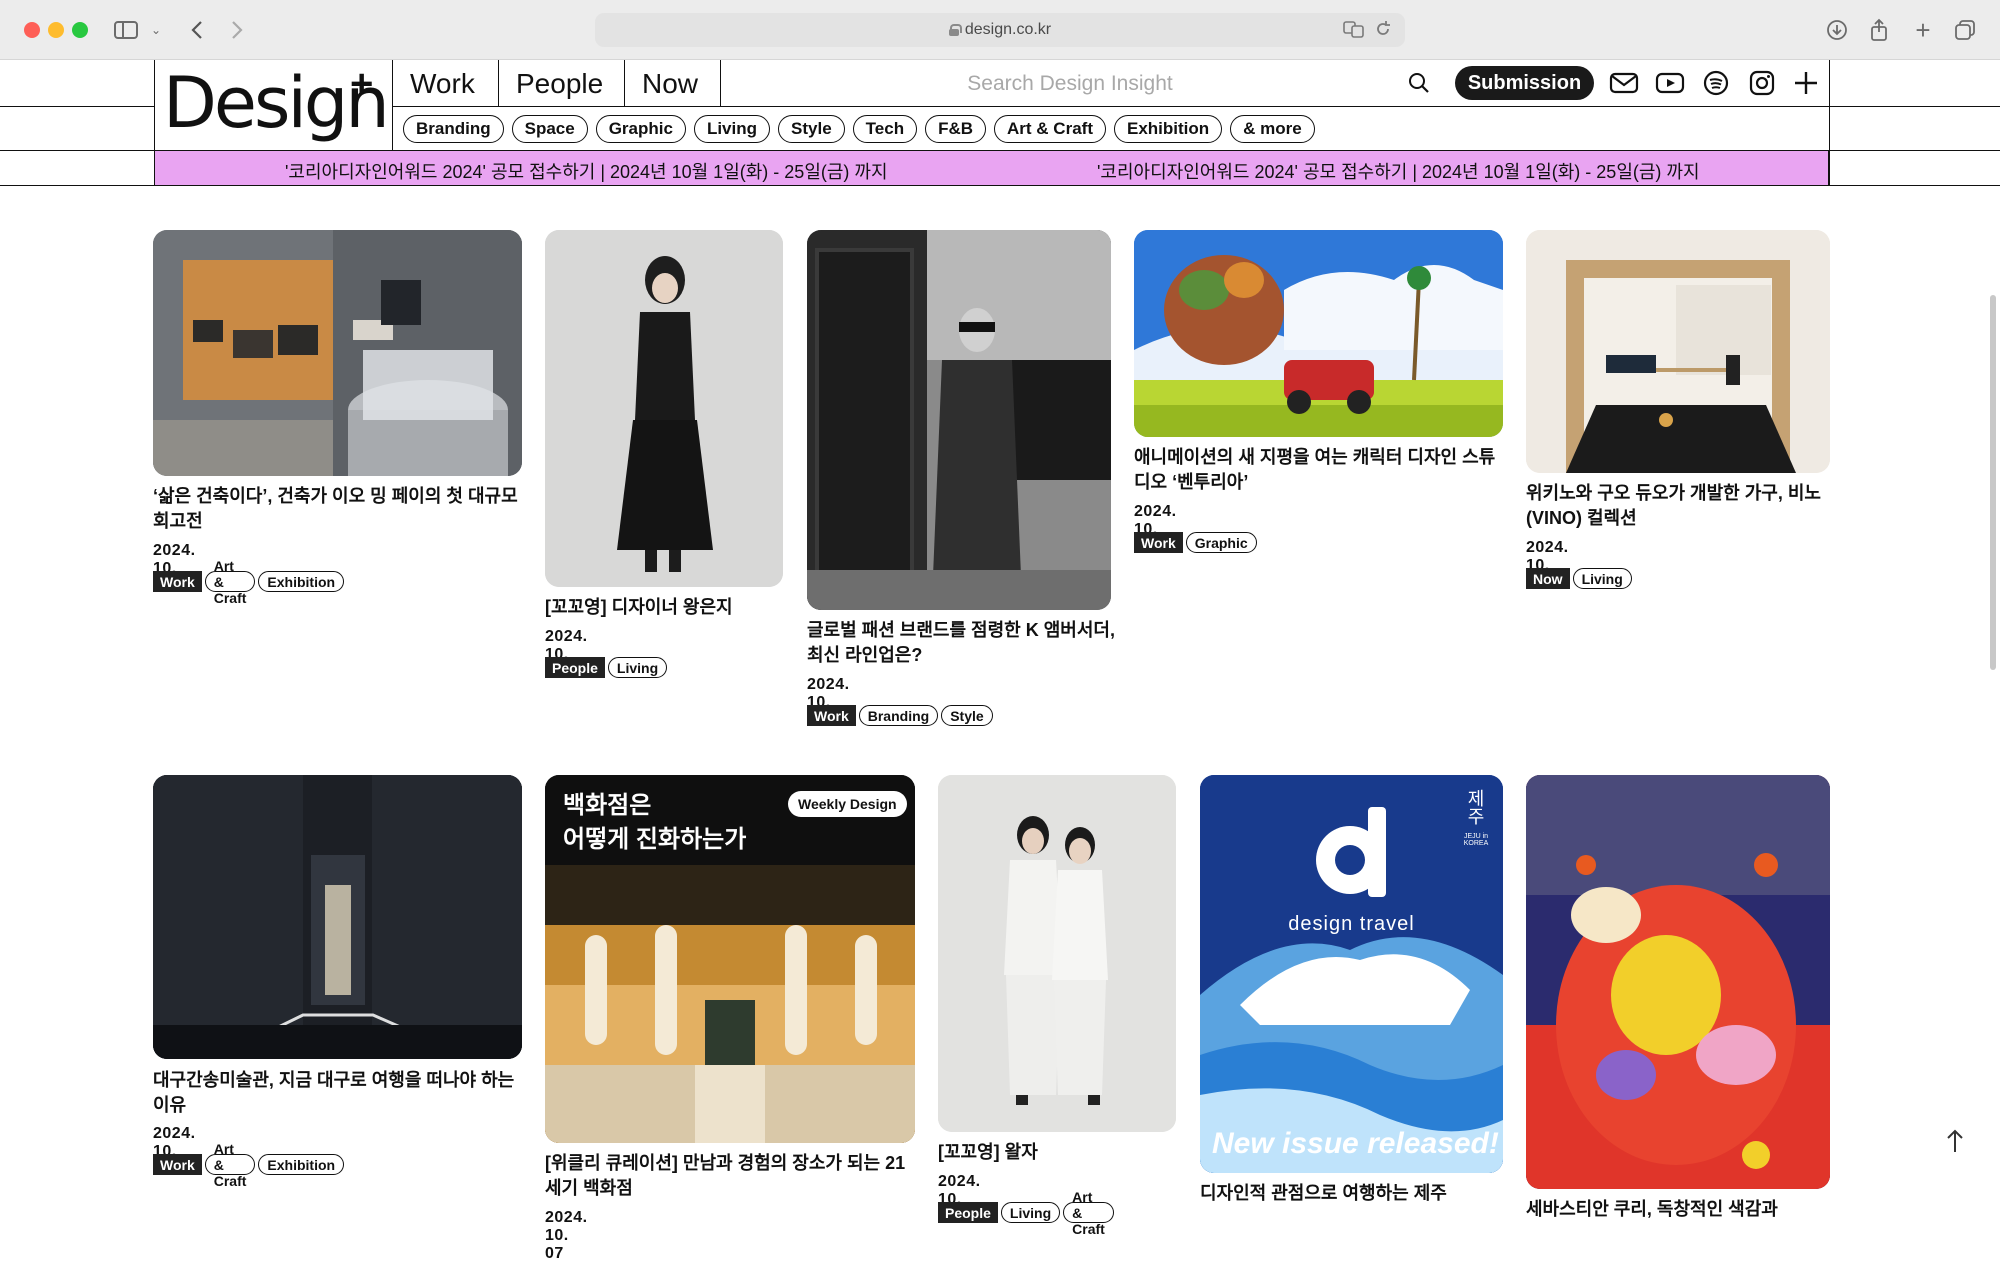 This screenshot has width=2000, height=1263. What do you see at coordinates (640, 129) in the screenshot?
I see `category-graphic: Graphic` at bounding box center [640, 129].